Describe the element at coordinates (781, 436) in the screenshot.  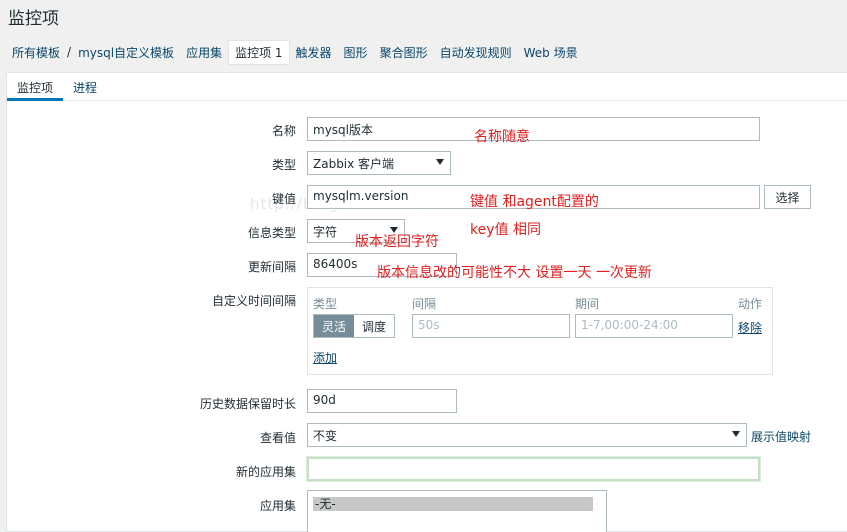
I see `show-value-mapping-link: 展示值映射` at that location.